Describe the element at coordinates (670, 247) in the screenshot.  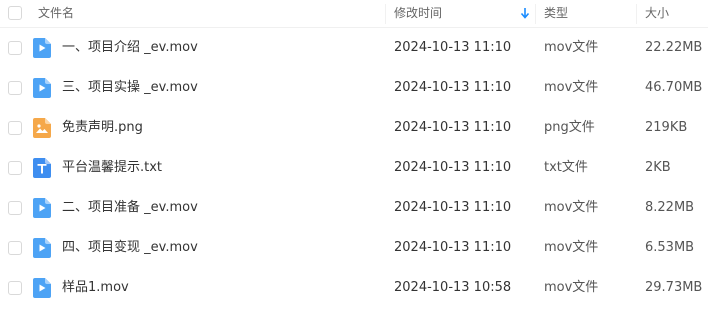
I see `file-size: 6.53MB` at that location.